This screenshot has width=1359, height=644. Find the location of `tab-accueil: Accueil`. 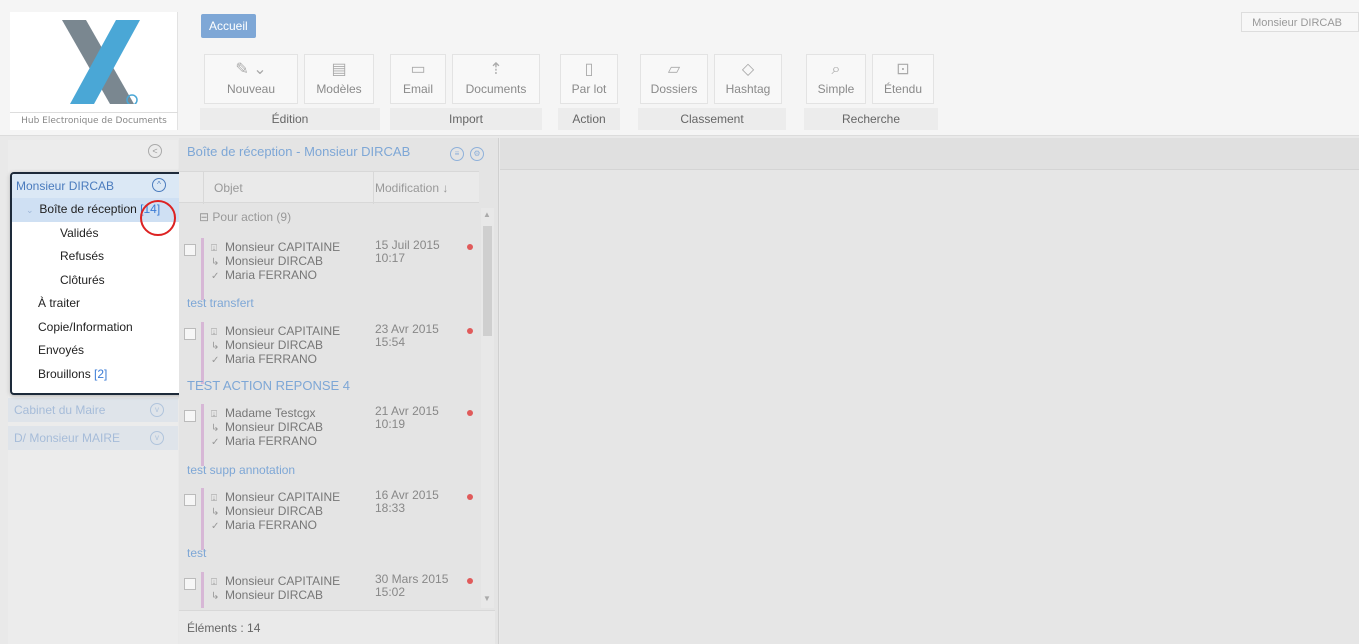

tab-accueil: Accueil is located at coordinates (228, 26).